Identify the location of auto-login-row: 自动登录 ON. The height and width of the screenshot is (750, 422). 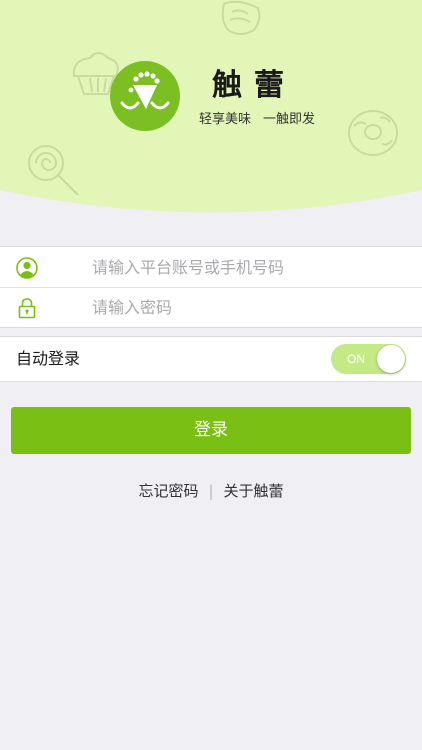
(211, 359).